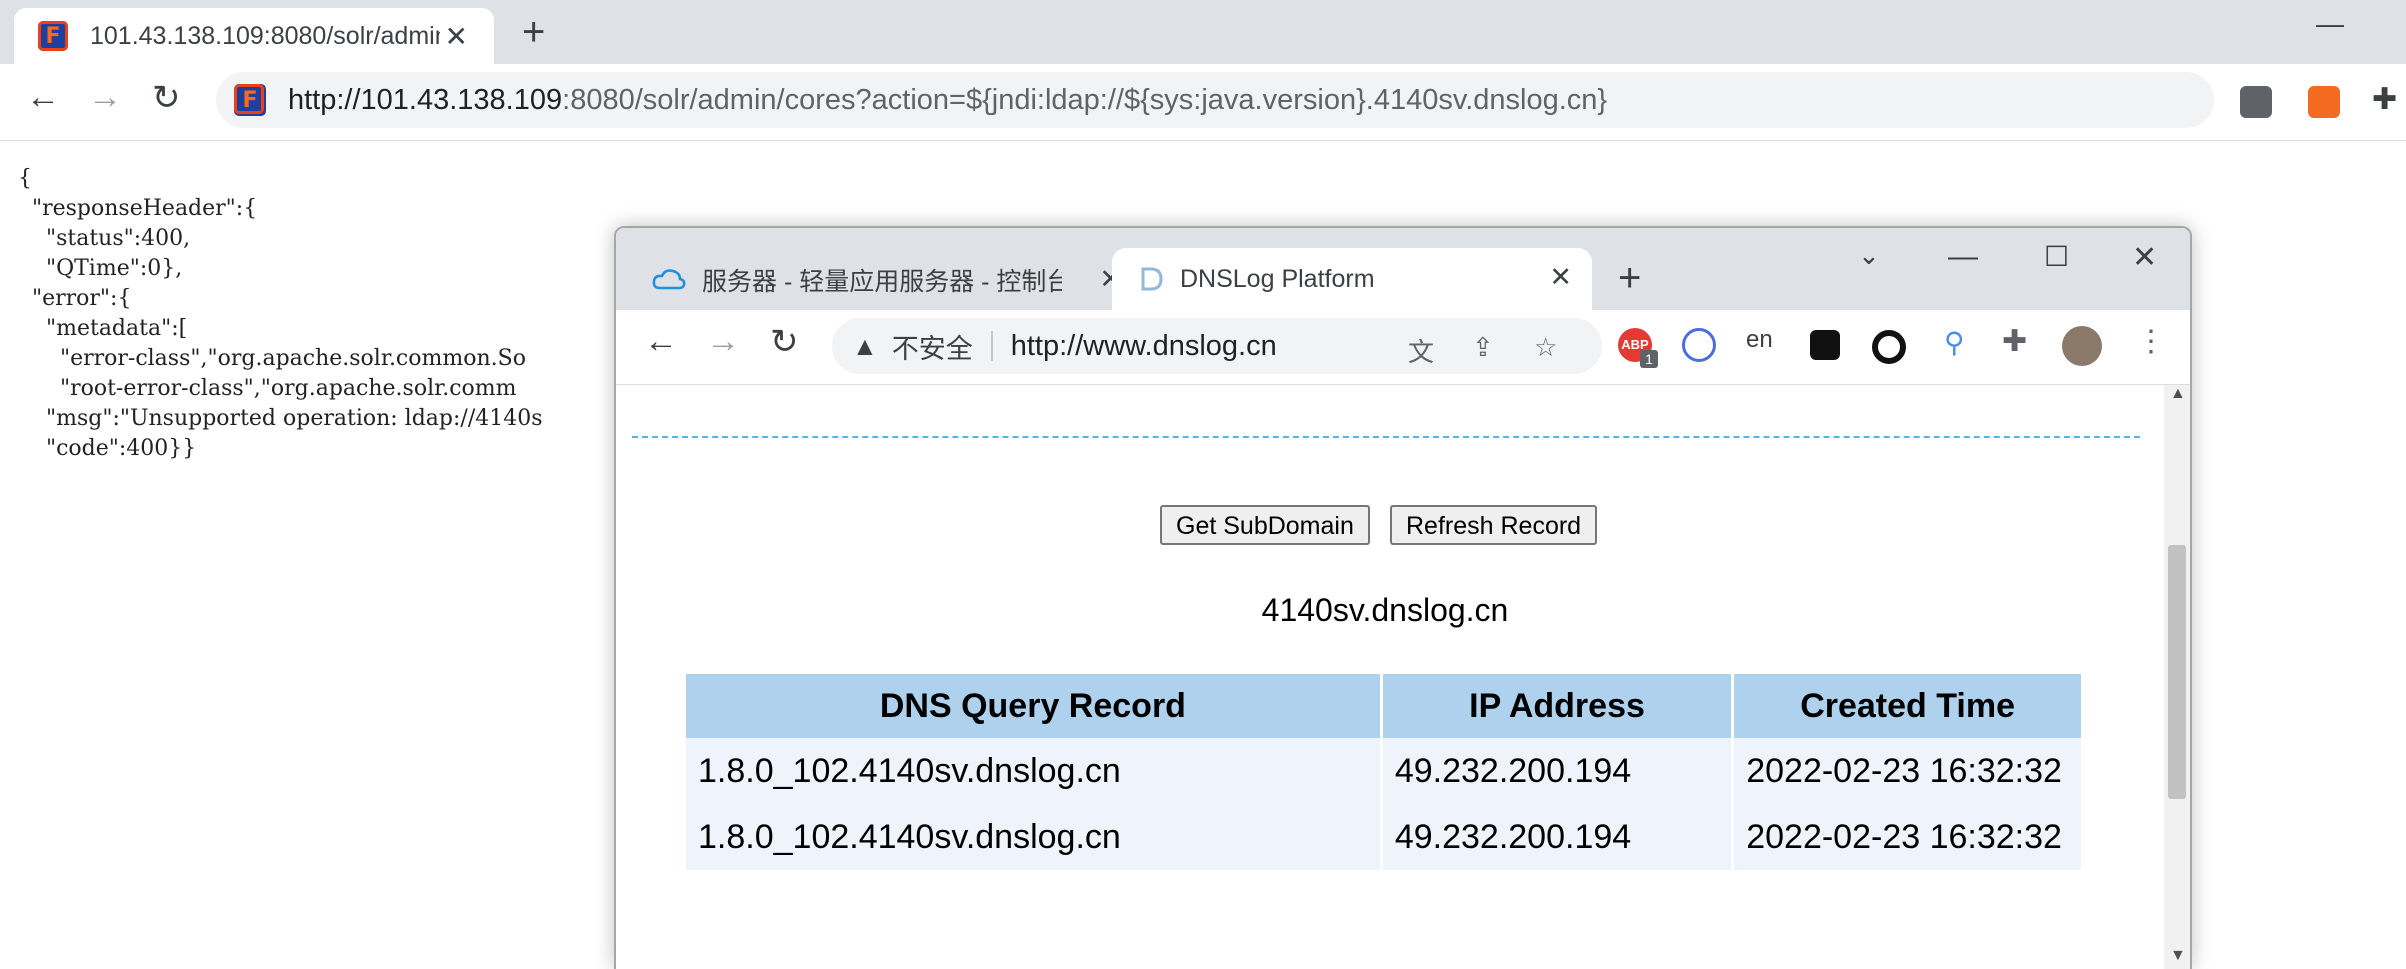 The height and width of the screenshot is (969, 2406). What do you see at coordinates (1954, 342) in the screenshot?
I see `location-pin-extension-icon: ⚲` at bounding box center [1954, 342].